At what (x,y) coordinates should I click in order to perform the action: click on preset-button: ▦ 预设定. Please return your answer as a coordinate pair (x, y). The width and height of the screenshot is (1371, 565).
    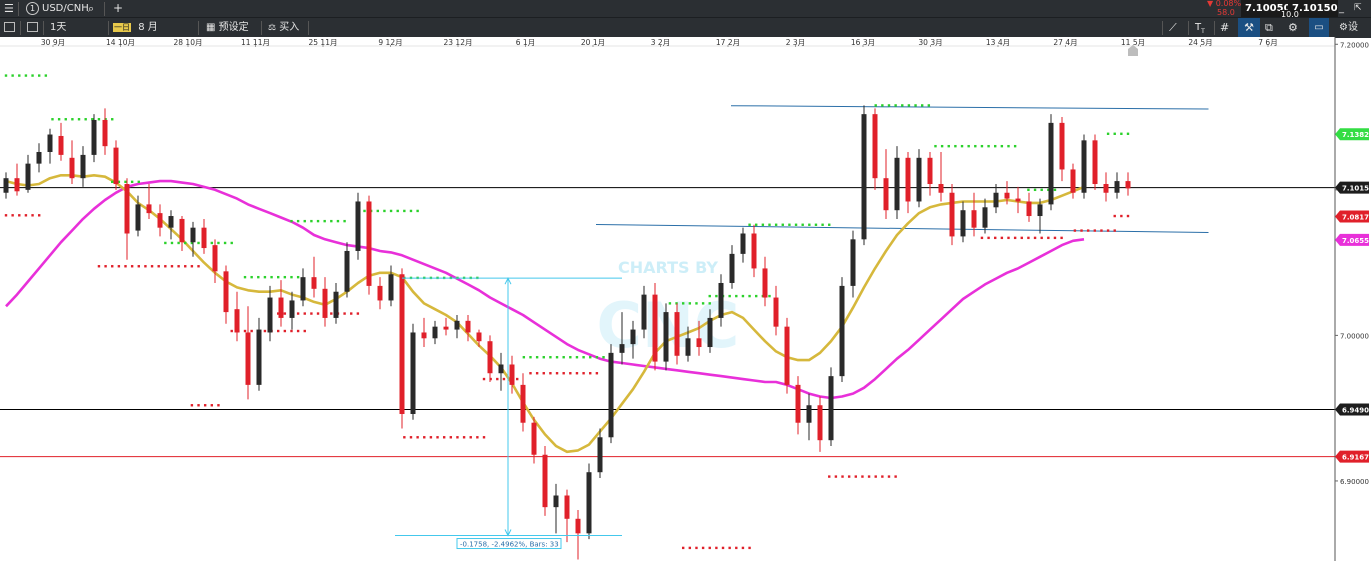
    Looking at the image, I should click on (227, 28).